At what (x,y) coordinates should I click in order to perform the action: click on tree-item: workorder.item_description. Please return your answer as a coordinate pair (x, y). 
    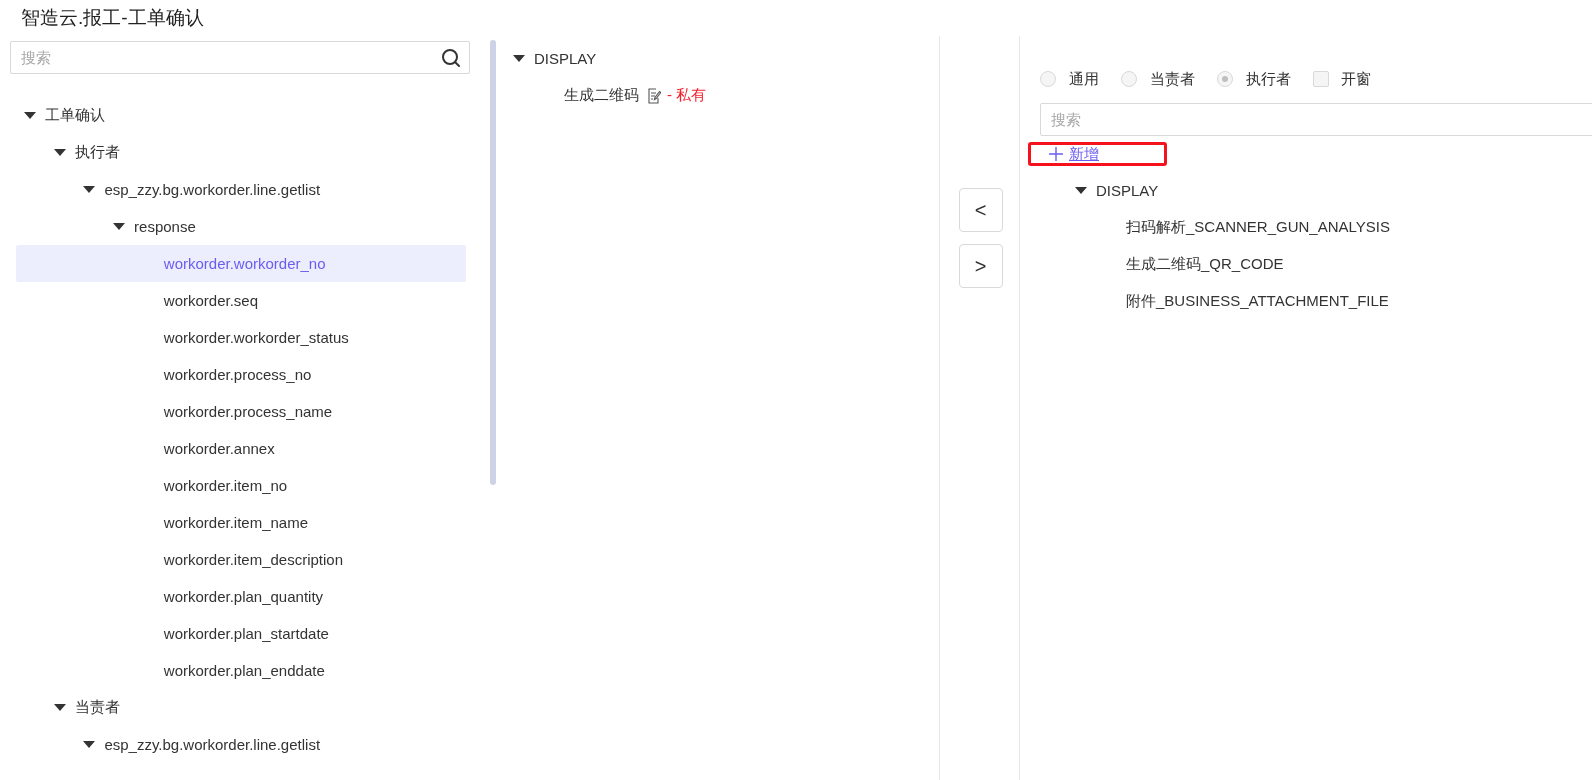
    Looking at the image, I should click on (241, 559).